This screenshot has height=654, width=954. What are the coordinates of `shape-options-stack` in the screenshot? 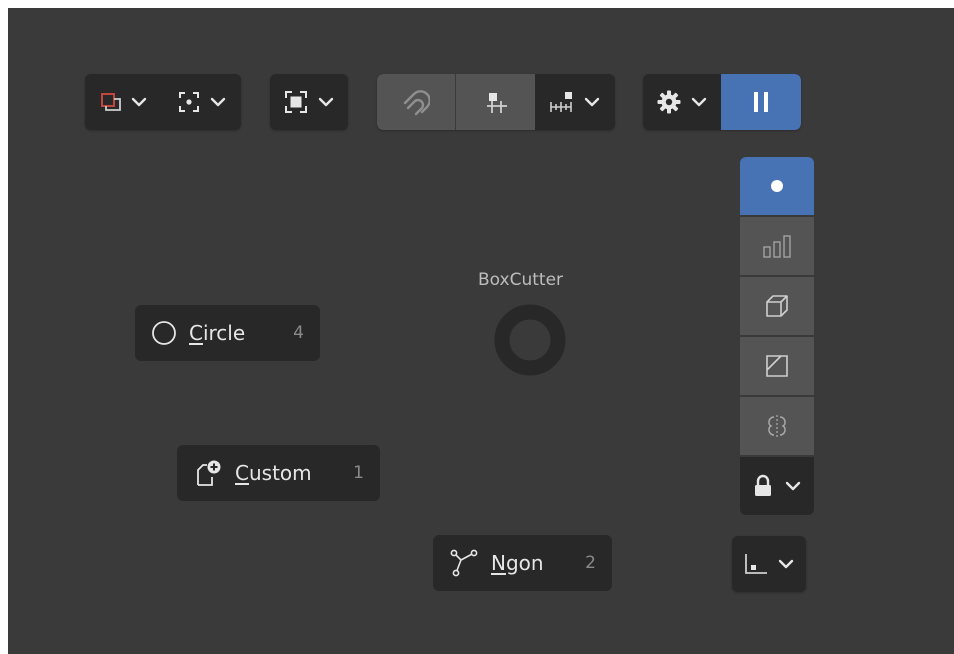 It's located at (777, 336).